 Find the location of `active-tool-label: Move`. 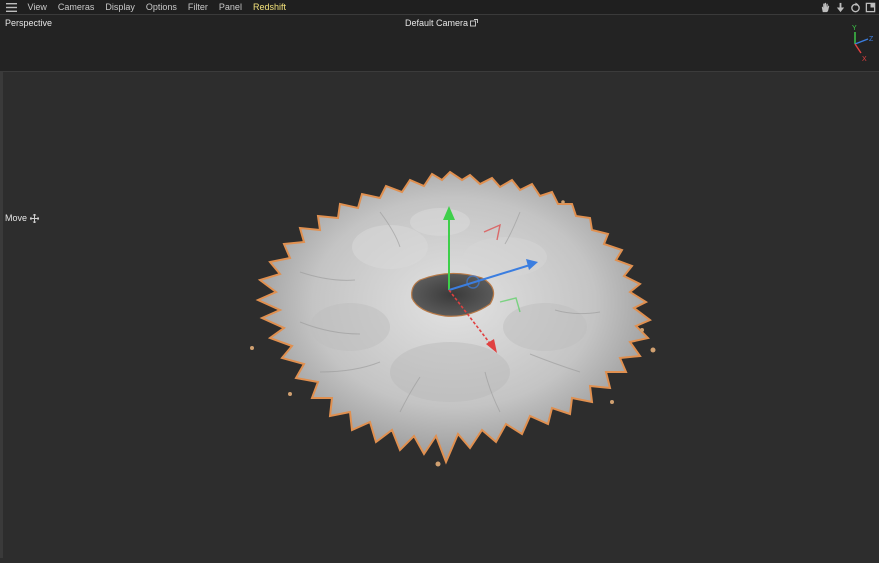

active-tool-label: Move is located at coordinates (22, 218).